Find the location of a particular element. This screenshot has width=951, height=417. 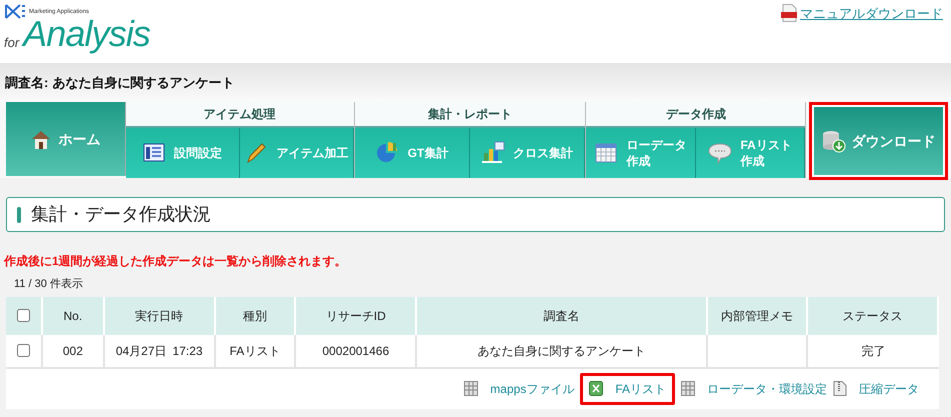

table-cell: 002 is located at coordinates (73, 350).